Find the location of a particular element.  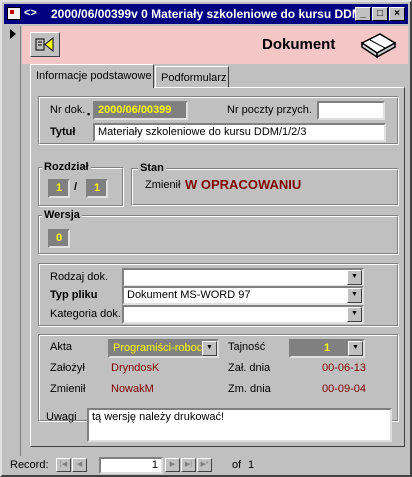

typ-pliku-combo: Dokument MS-WORD 97 ▼ is located at coordinates (243, 295).